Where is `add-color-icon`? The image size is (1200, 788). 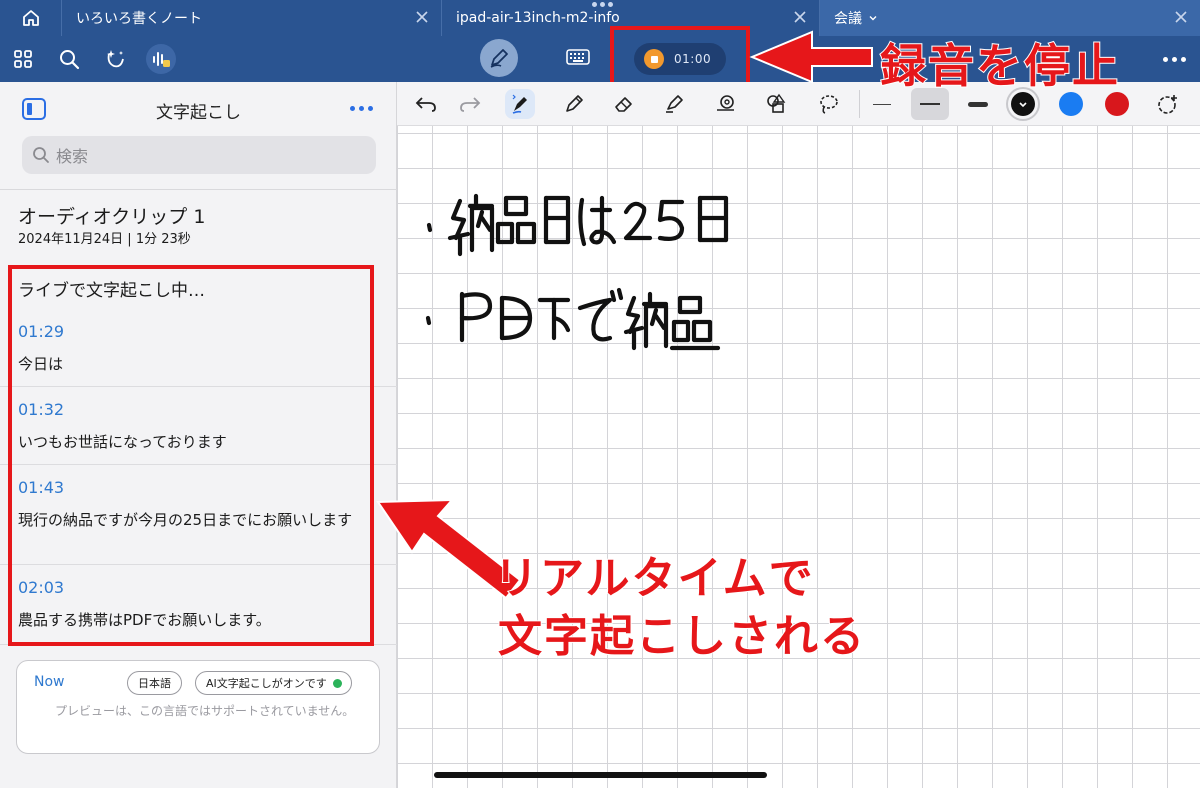
add-color-icon is located at coordinates (1167, 104).